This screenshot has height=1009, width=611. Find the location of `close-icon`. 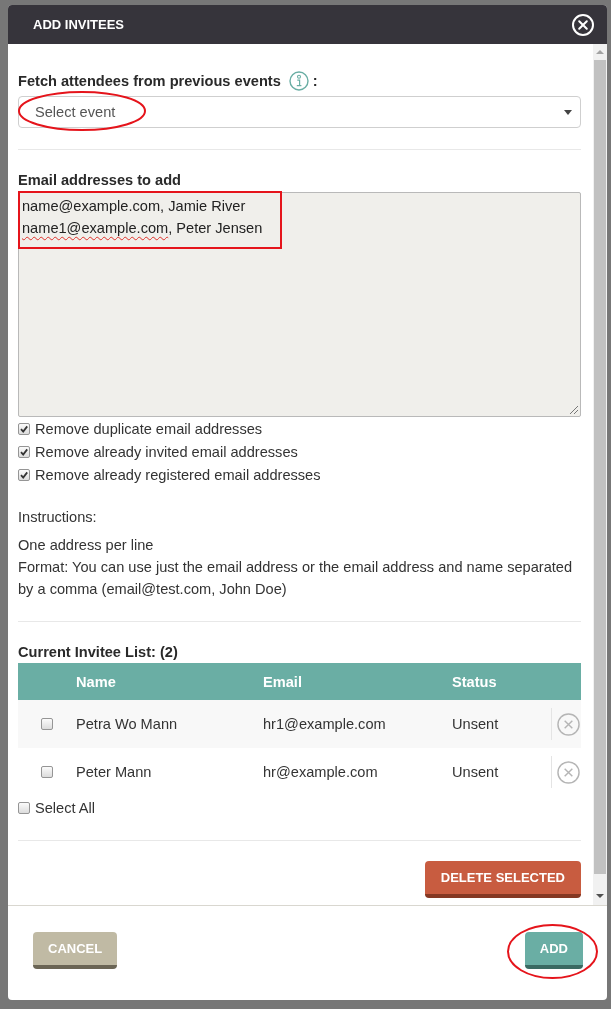

close-icon is located at coordinates (583, 24).